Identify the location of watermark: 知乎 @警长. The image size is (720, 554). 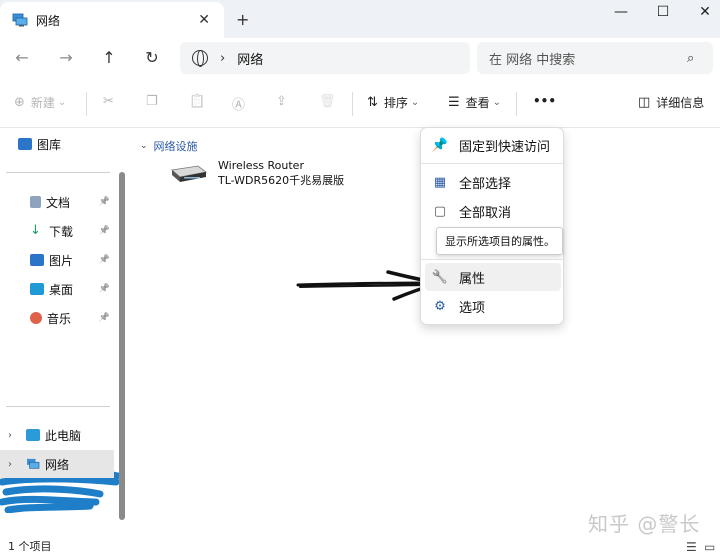
(644, 524).